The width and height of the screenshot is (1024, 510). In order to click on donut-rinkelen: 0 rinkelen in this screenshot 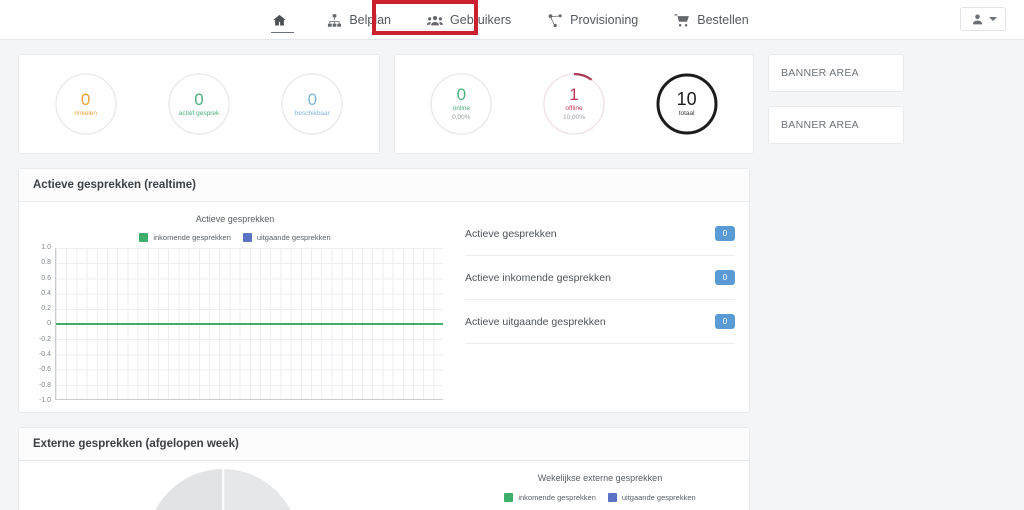, I will do `click(86, 104)`.